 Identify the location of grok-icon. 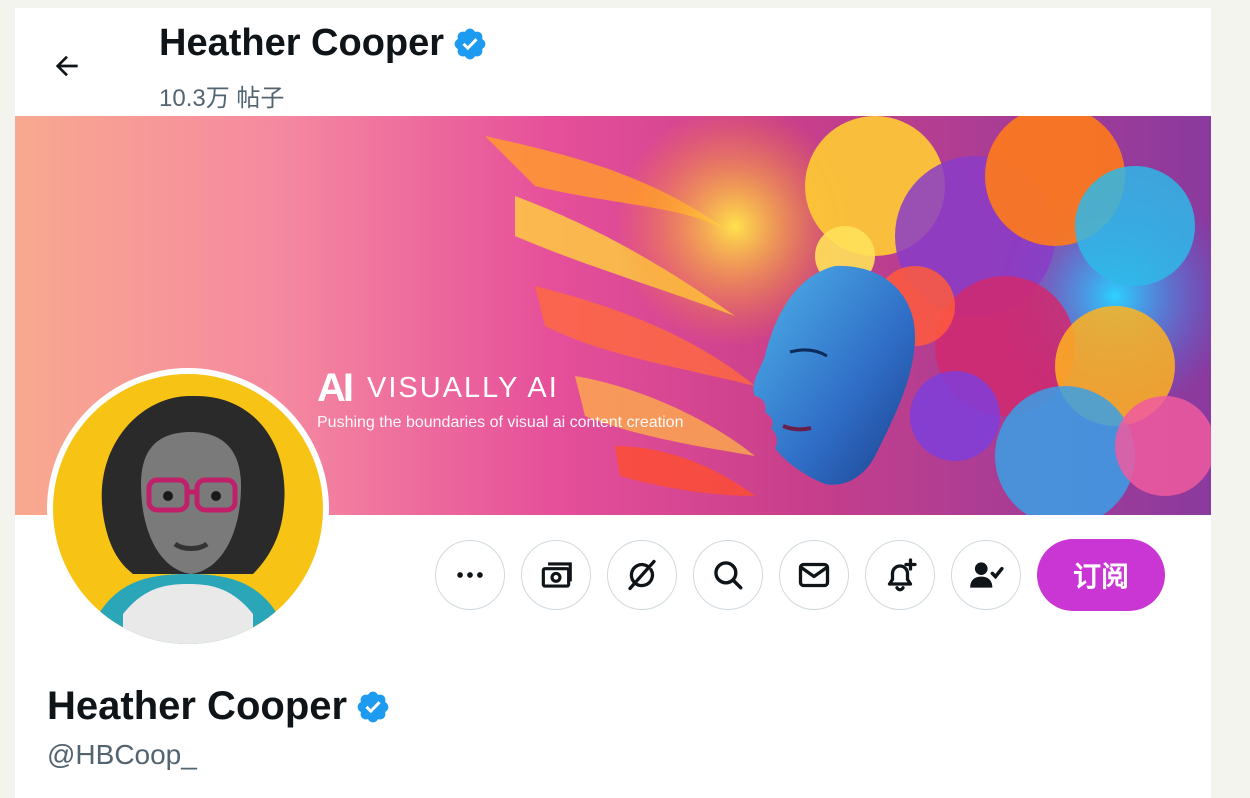
(642, 575).